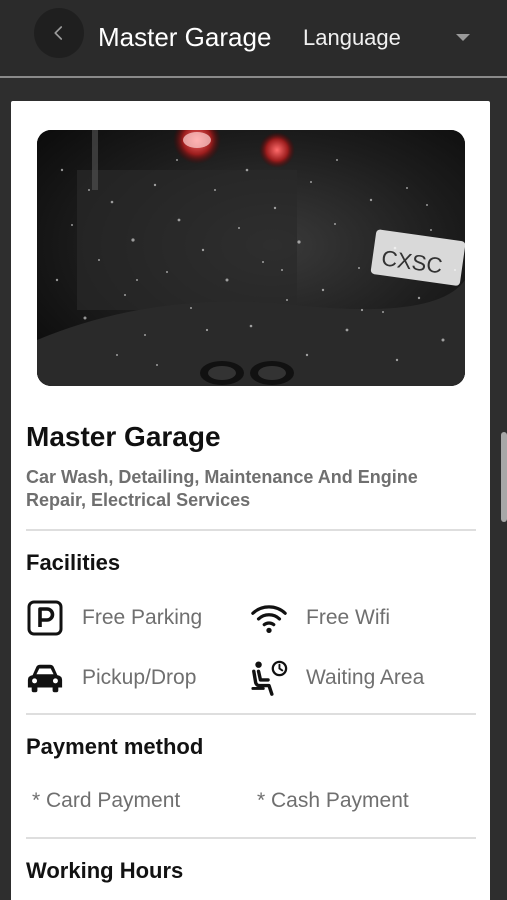  I want to click on page-title: Master Garage, so click(185, 37).